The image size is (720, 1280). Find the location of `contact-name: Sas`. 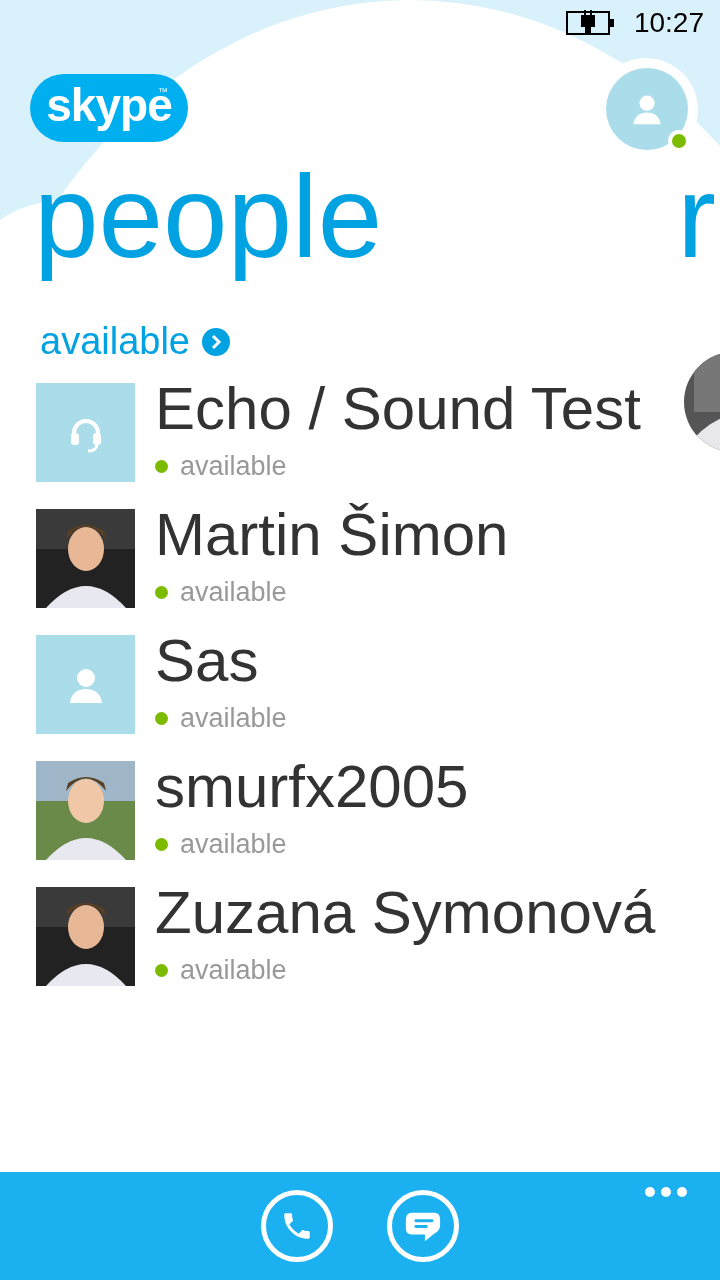

contact-name: Sas is located at coordinates (221, 661).